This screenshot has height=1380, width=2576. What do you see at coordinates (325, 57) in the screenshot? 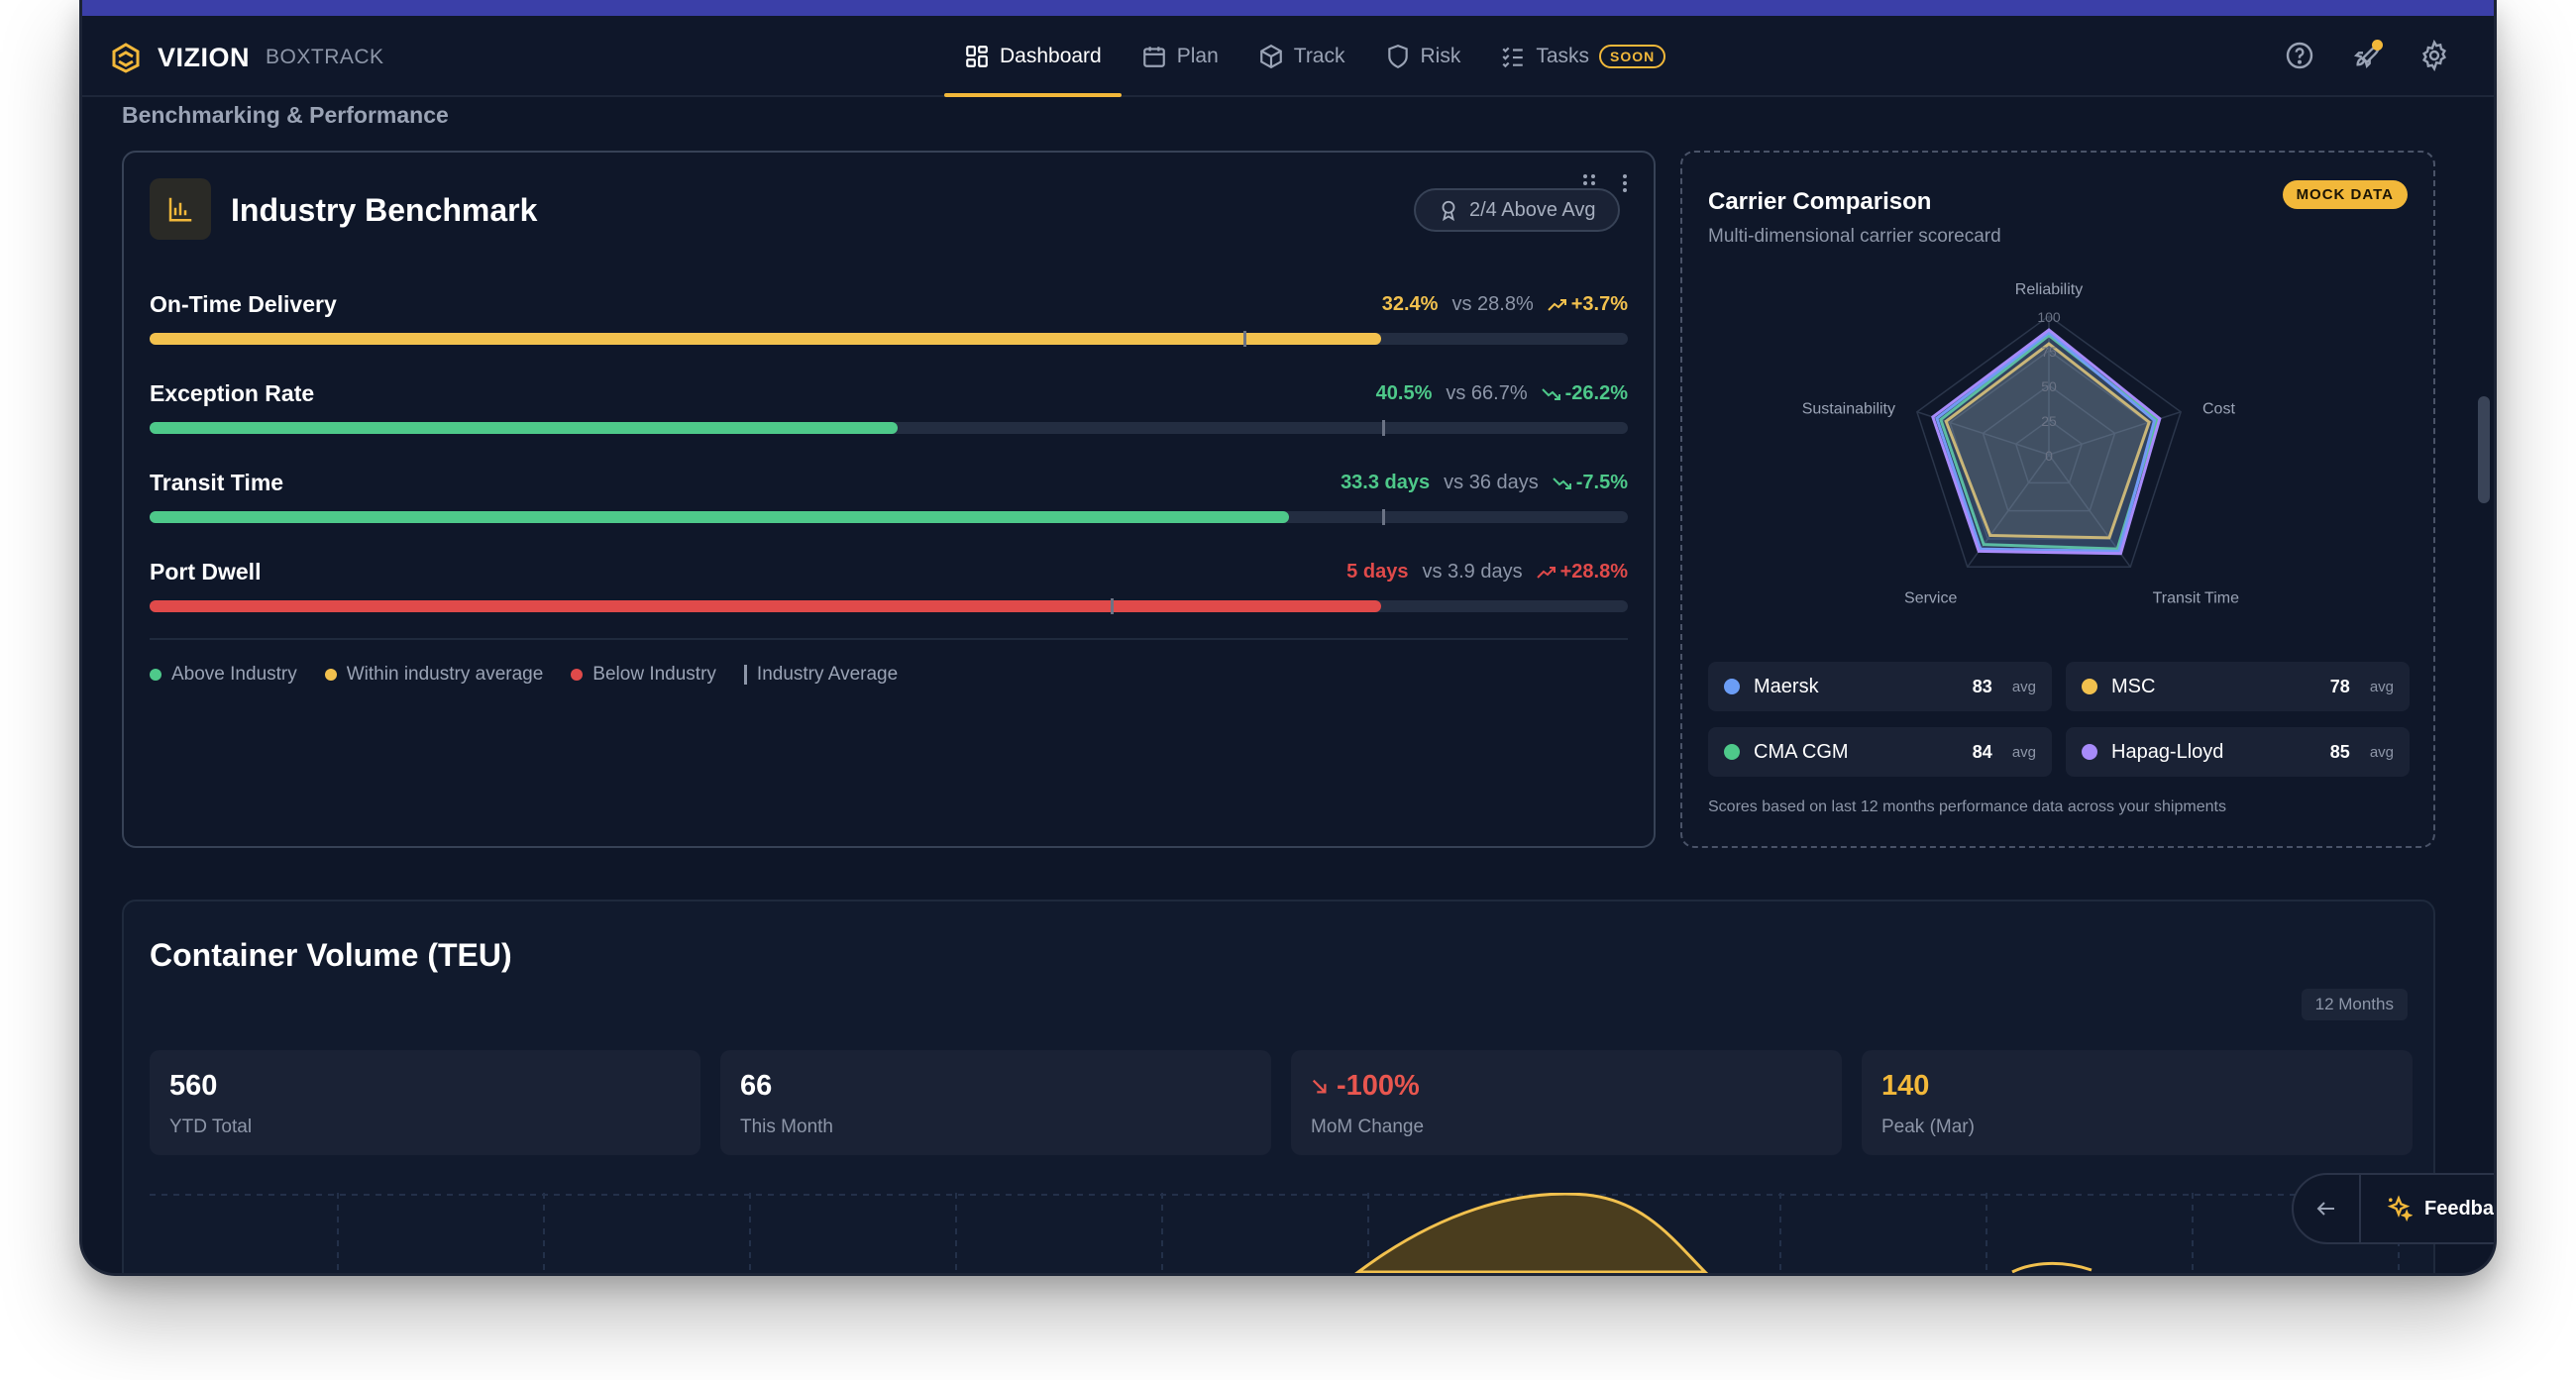
I see `brand-subtitle: BOXTRACK` at bounding box center [325, 57].